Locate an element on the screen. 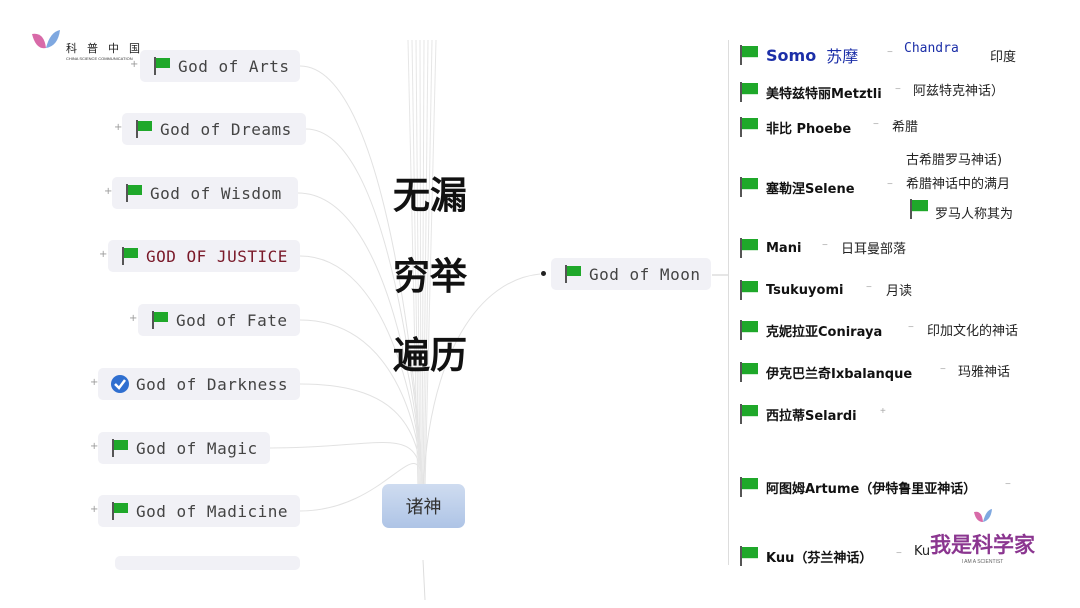 The image size is (1080, 608). moon-child-node: 西拉蒂Selardi is located at coordinates (797, 414).